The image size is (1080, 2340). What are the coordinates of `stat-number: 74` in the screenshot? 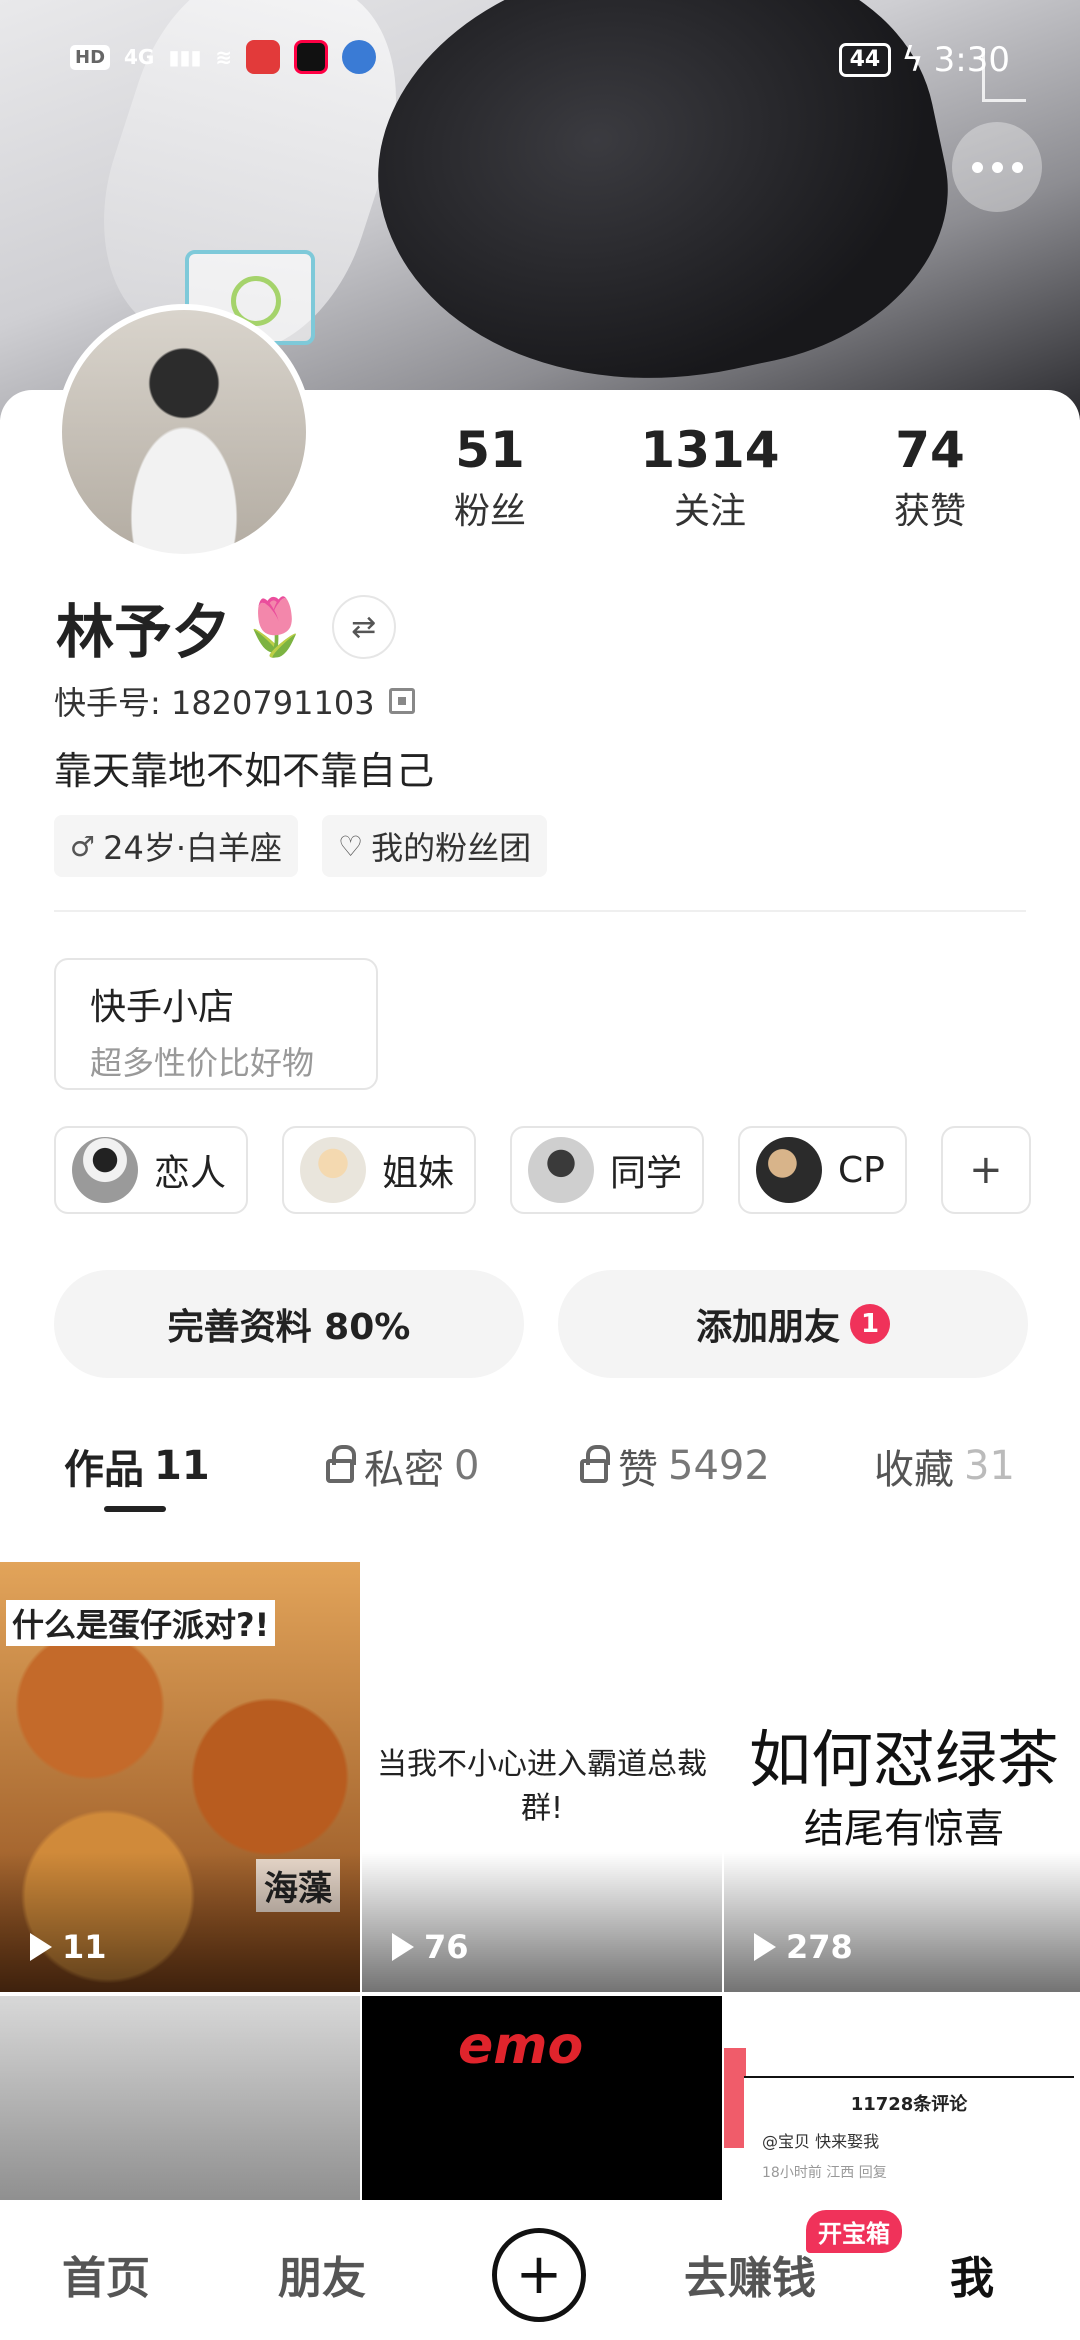 It's located at (930, 450).